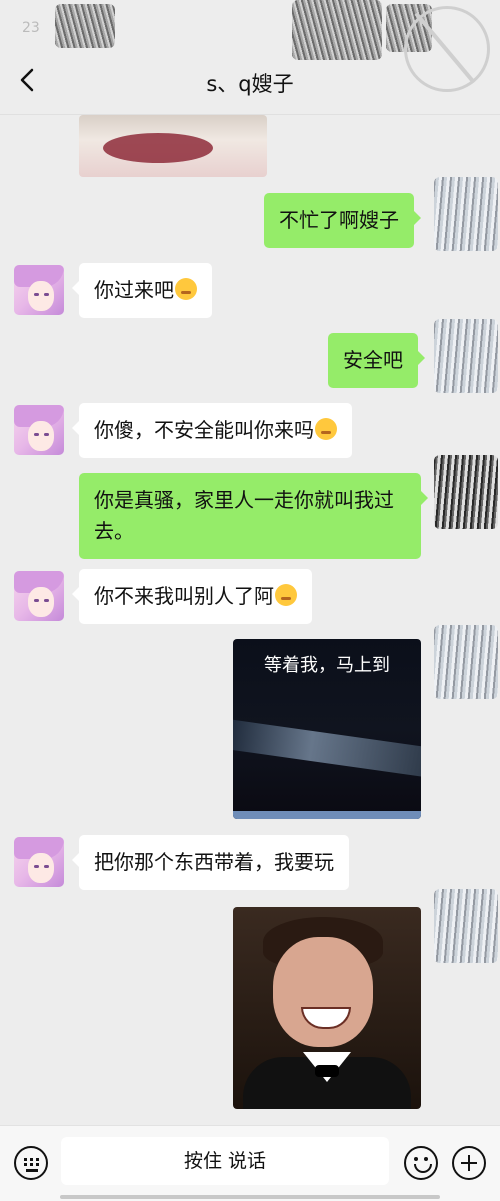  What do you see at coordinates (250, 1197) in the screenshot?
I see `home-indicator` at bounding box center [250, 1197].